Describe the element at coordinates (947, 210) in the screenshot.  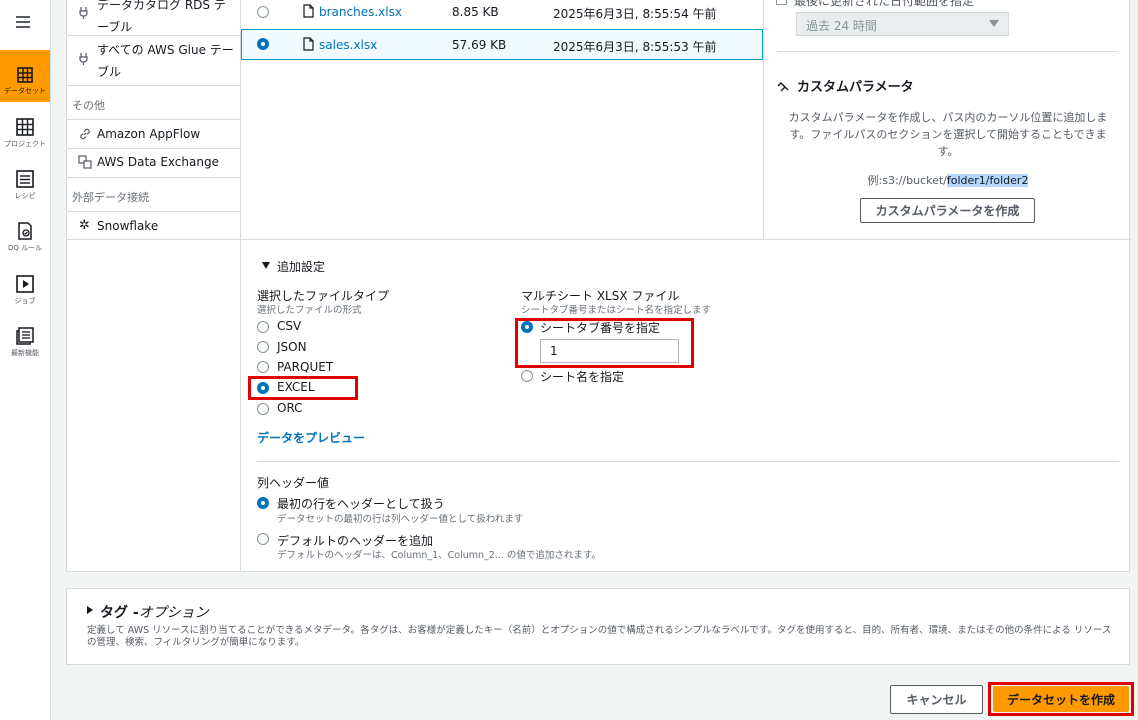
I see `create-custom-param-button: カスタムパラメータを作成` at that location.